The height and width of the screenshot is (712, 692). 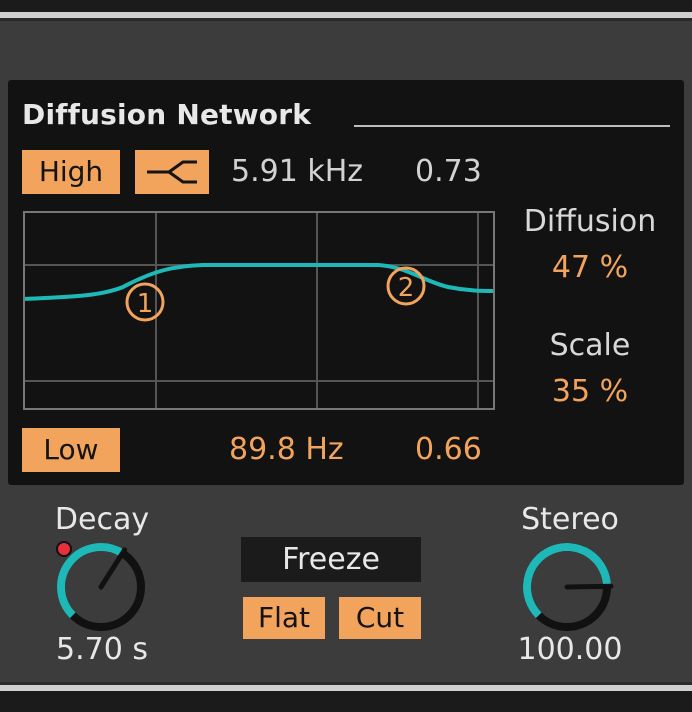 What do you see at coordinates (570, 519) in the screenshot?
I see `stereo-label: Stereo` at bounding box center [570, 519].